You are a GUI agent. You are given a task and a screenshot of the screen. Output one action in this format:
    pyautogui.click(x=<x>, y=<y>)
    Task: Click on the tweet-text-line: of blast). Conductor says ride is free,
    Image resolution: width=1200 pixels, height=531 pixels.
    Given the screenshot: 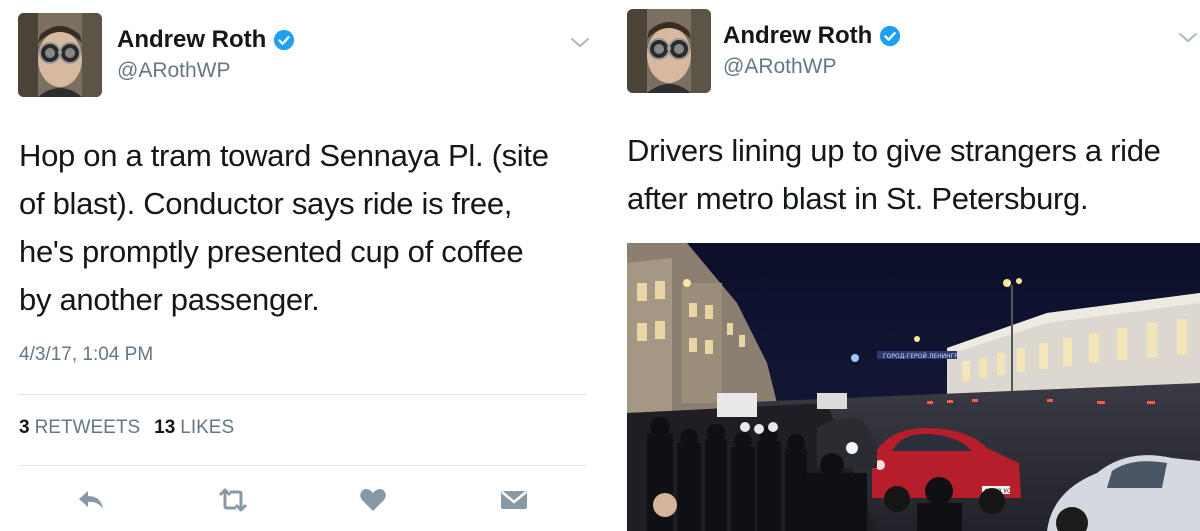 What is the action you would take?
    pyautogui.click(x=266, y=203)
    